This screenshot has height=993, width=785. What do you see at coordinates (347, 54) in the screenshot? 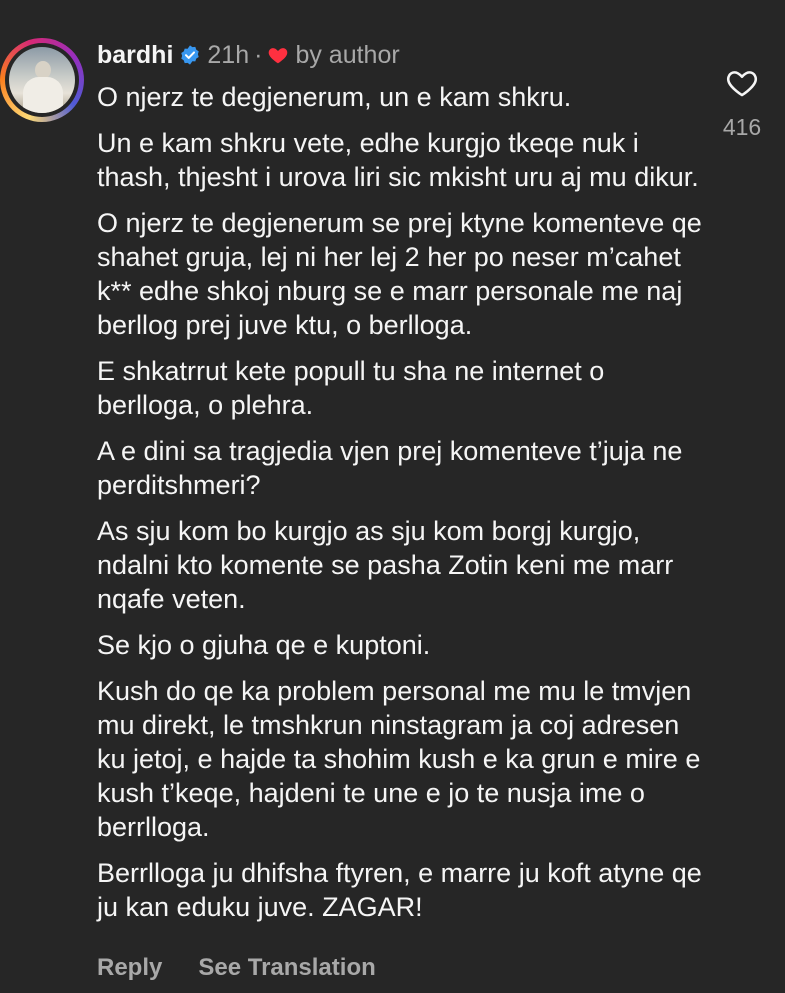
I see `liked-by-author-label: by author` at bounding box center [347, 54].